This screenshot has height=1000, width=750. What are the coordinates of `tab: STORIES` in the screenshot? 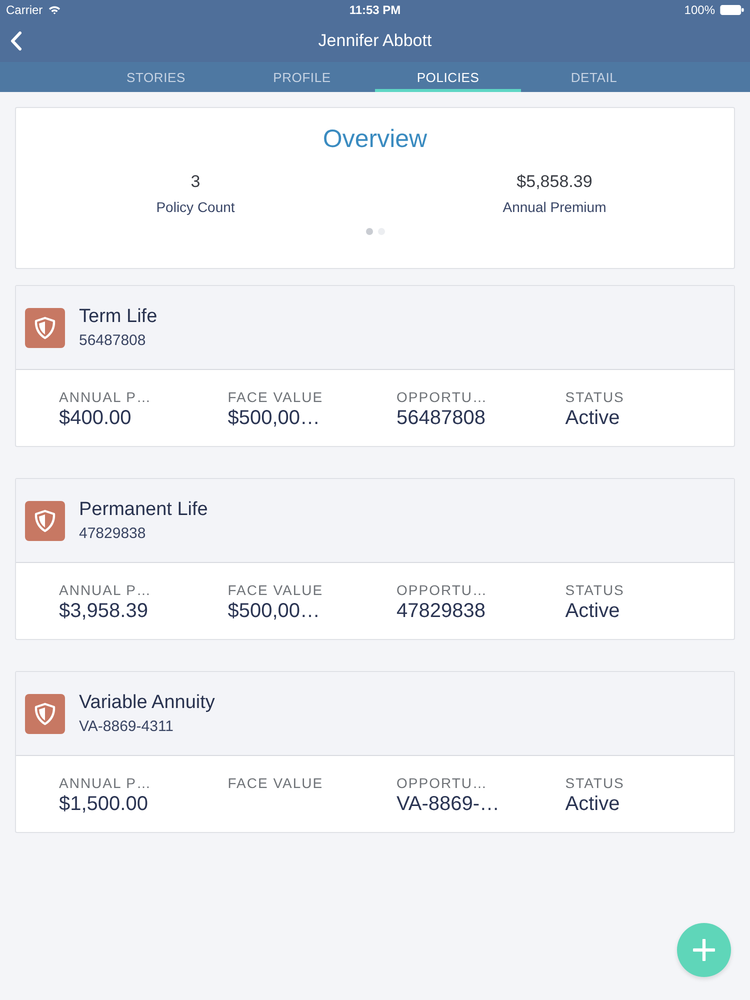 It's located at (156, 77).